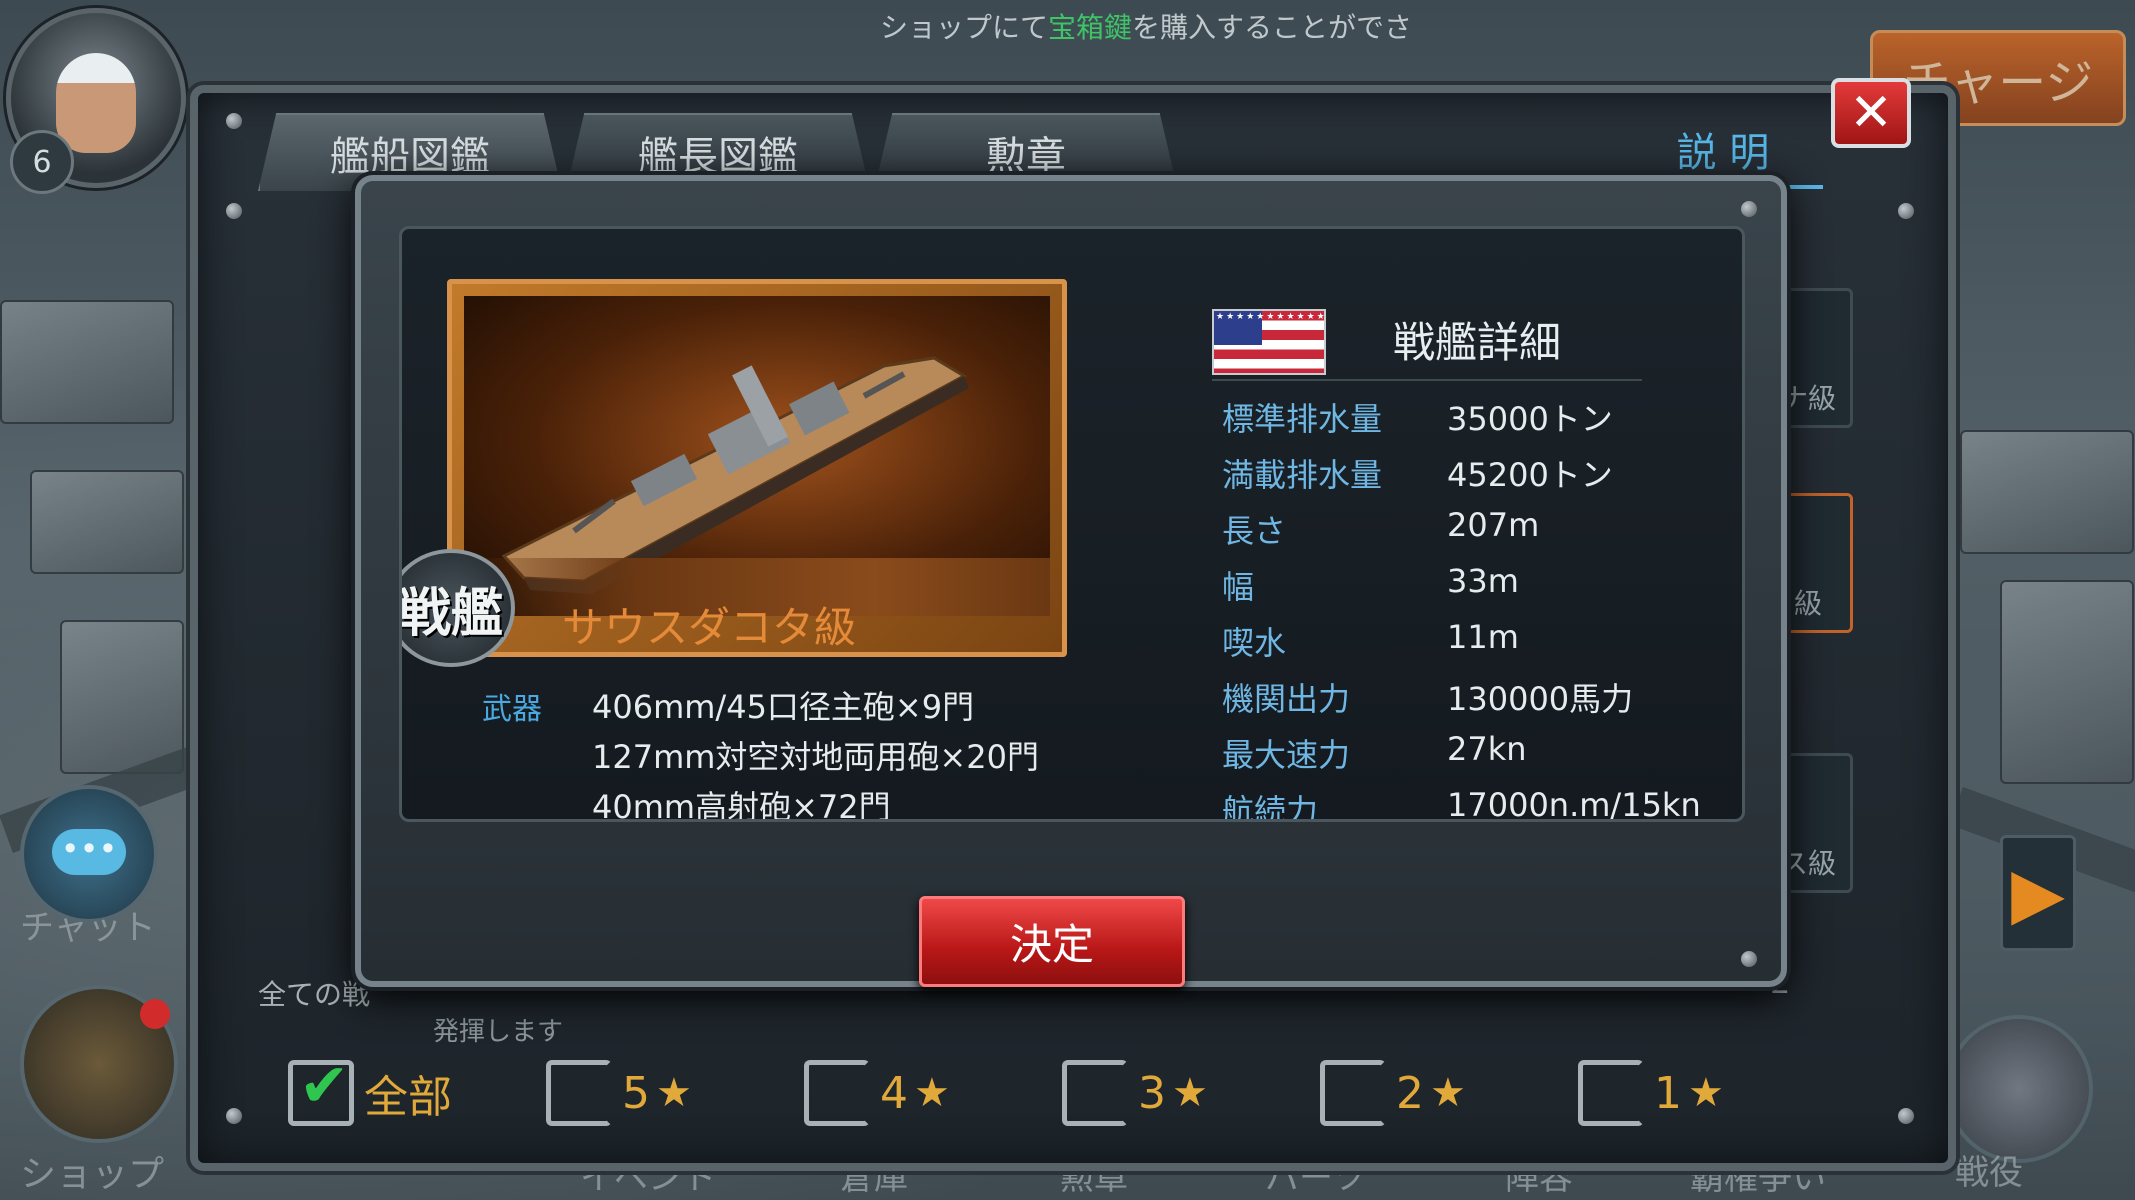 This screenshot has width=2135, height=1200. I want to click on filter-3-star: 3 ★, so click(1191, 1093).